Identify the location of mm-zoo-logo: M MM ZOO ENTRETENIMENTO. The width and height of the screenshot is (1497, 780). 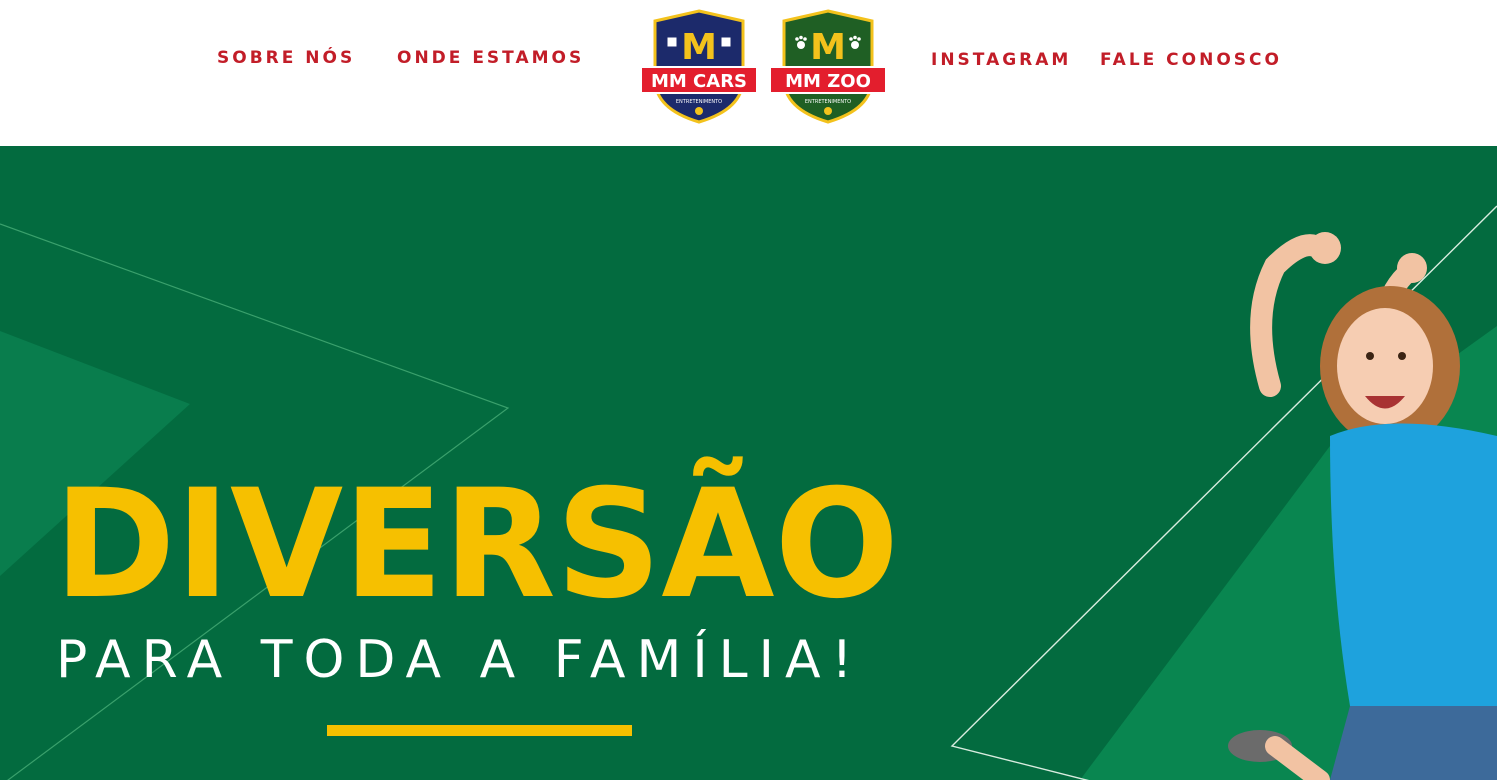
(828, 66).